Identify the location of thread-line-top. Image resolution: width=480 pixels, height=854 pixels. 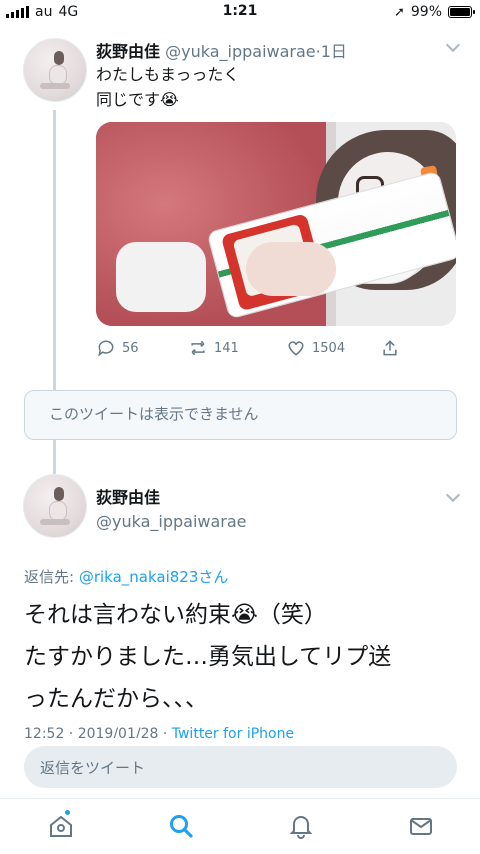
(54, 250).